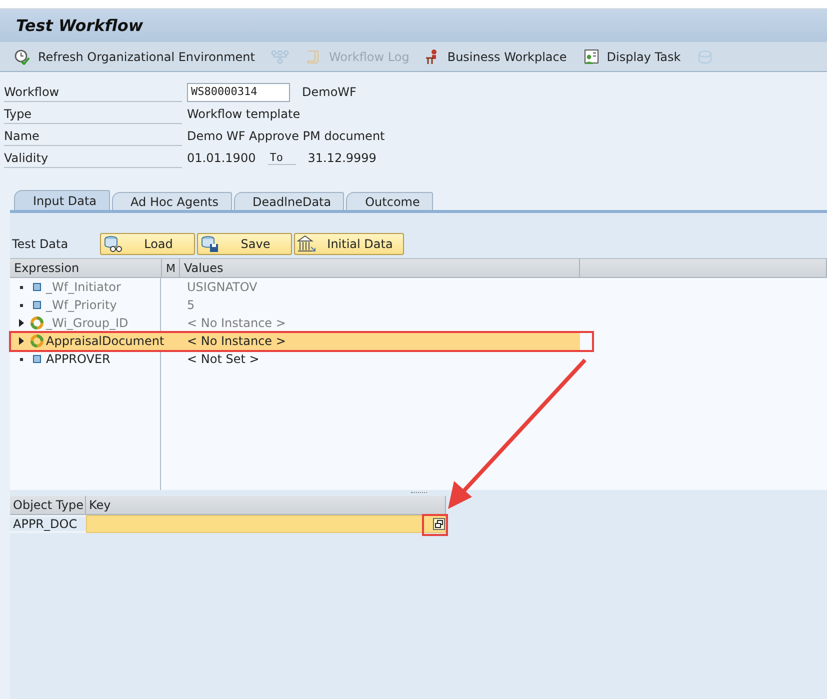 The width and height of the screenshot is (827, 699). What do you see at coordinates (113, 244) in the screenshot?
I see `database-glasses-icon` at bounding box center [113, 244].